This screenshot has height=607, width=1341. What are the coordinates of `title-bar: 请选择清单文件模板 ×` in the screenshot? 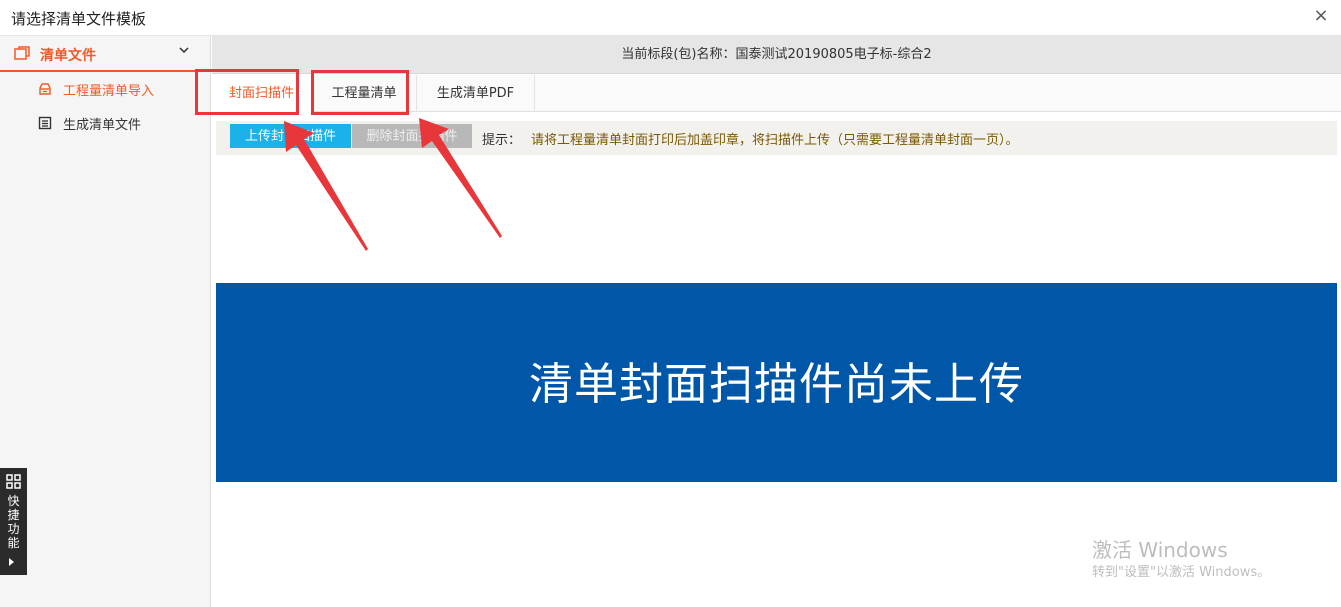 It's located at (670, 18).